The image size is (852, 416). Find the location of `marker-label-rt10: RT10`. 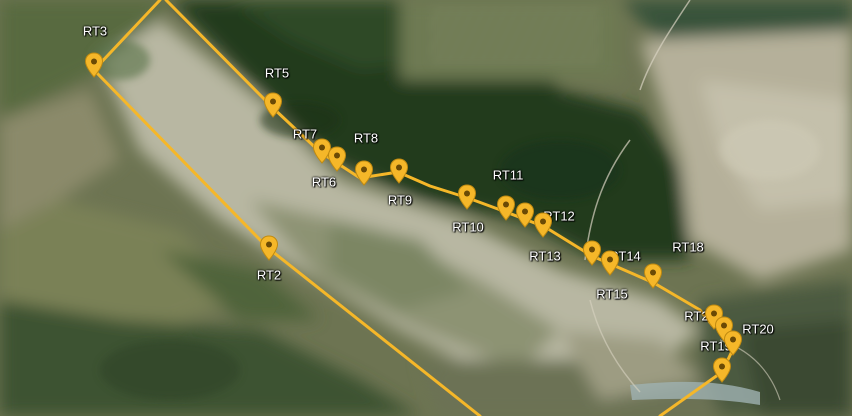

marker-label-rt10: RT10 is located at coordinates (468, 227).